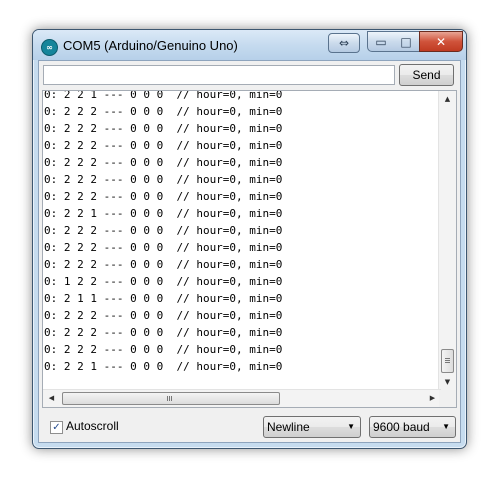 The height and width of the screenshot is (480, 499). What do you see at coordinates (447, 361) in the screenshot?
I see `vertical-scroll-thumb` at bounding box center [447, 361].